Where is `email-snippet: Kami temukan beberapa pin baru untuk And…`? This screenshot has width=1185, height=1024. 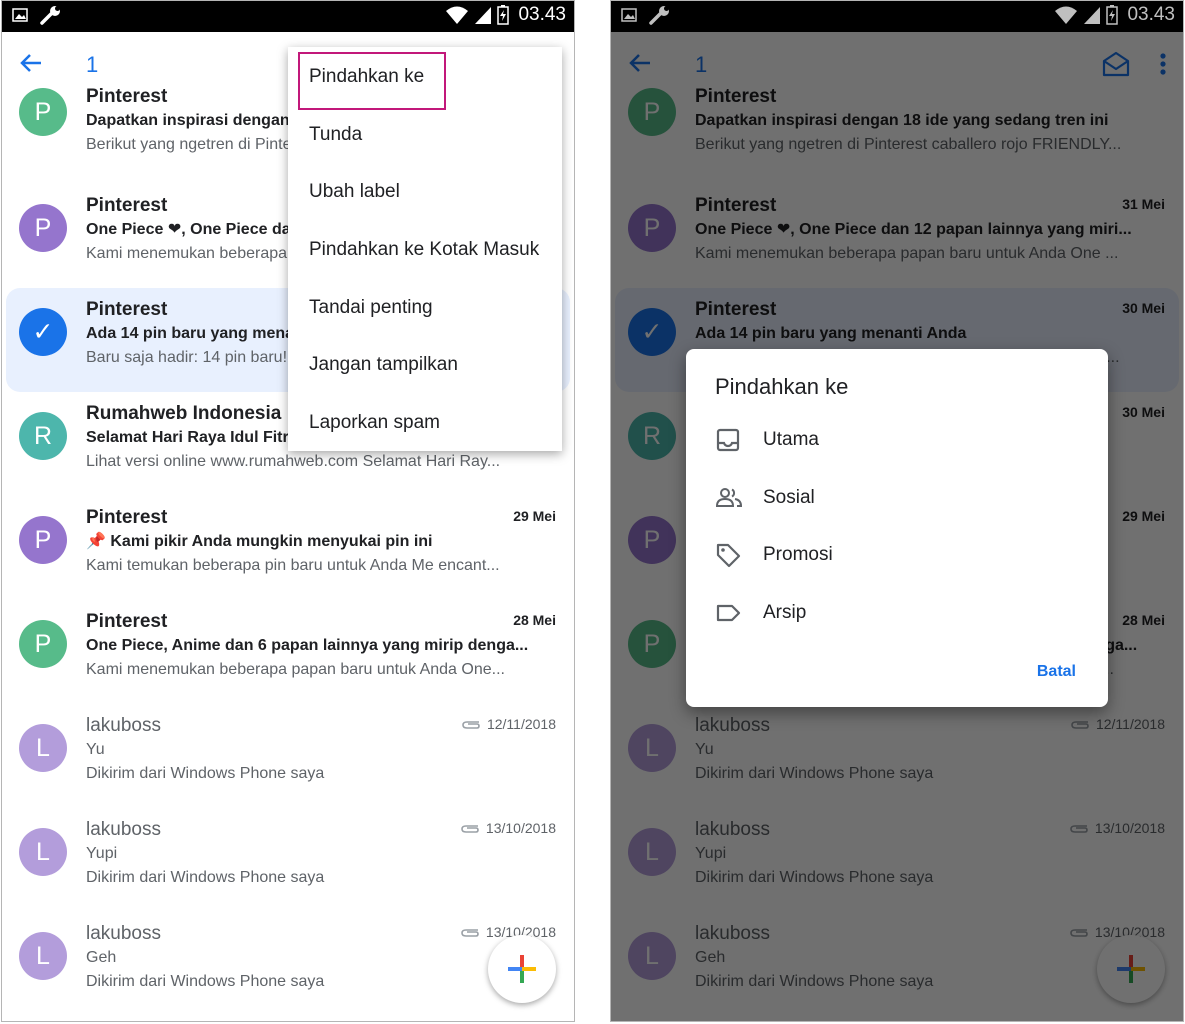 email-snippet: Kami temukan beberapa pin baru untuk And… is located at coordinates (293, 565).